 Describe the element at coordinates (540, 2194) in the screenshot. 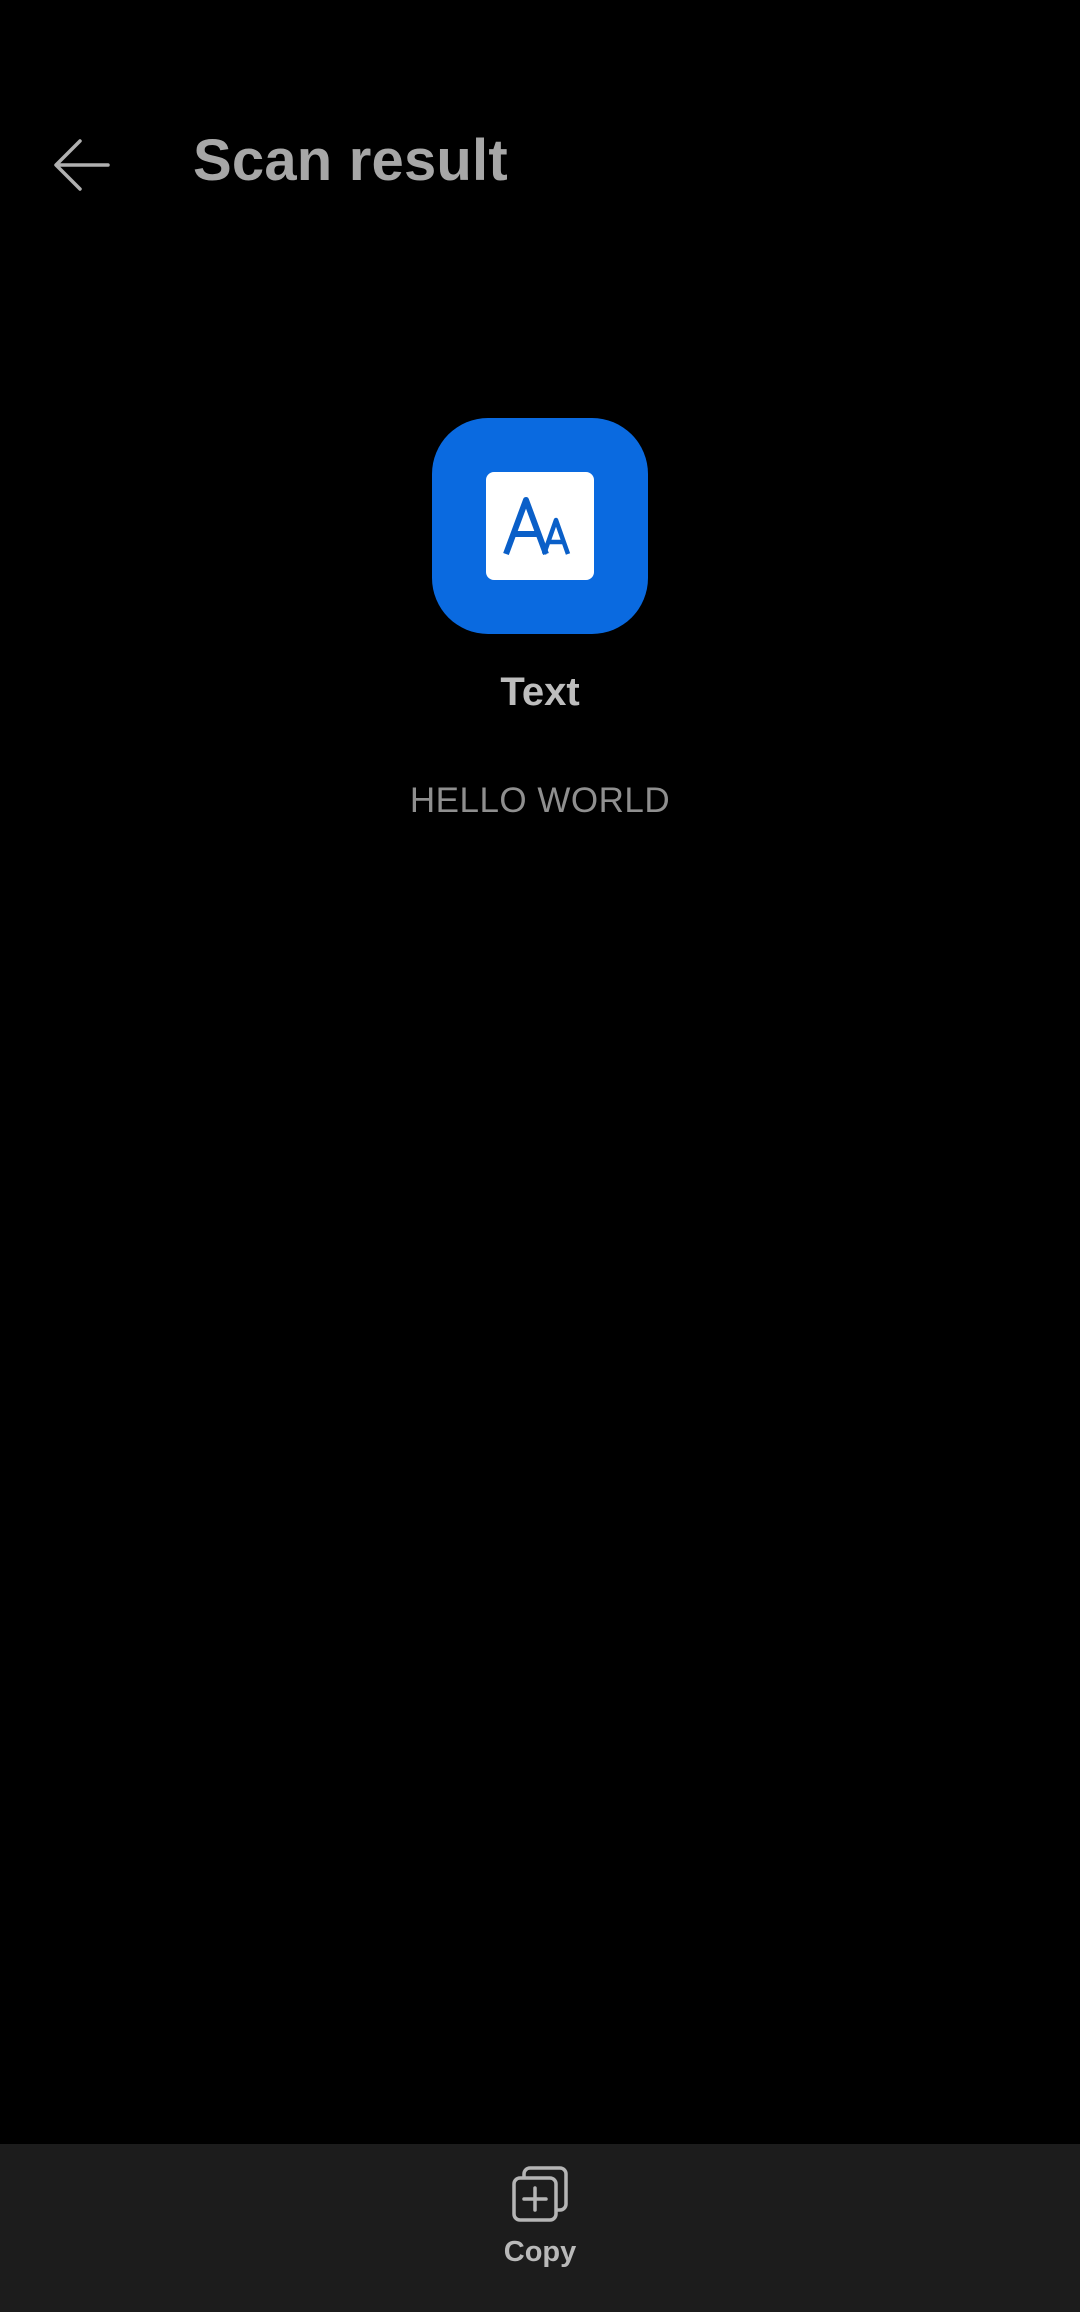

I see `copy-icon` at that location.